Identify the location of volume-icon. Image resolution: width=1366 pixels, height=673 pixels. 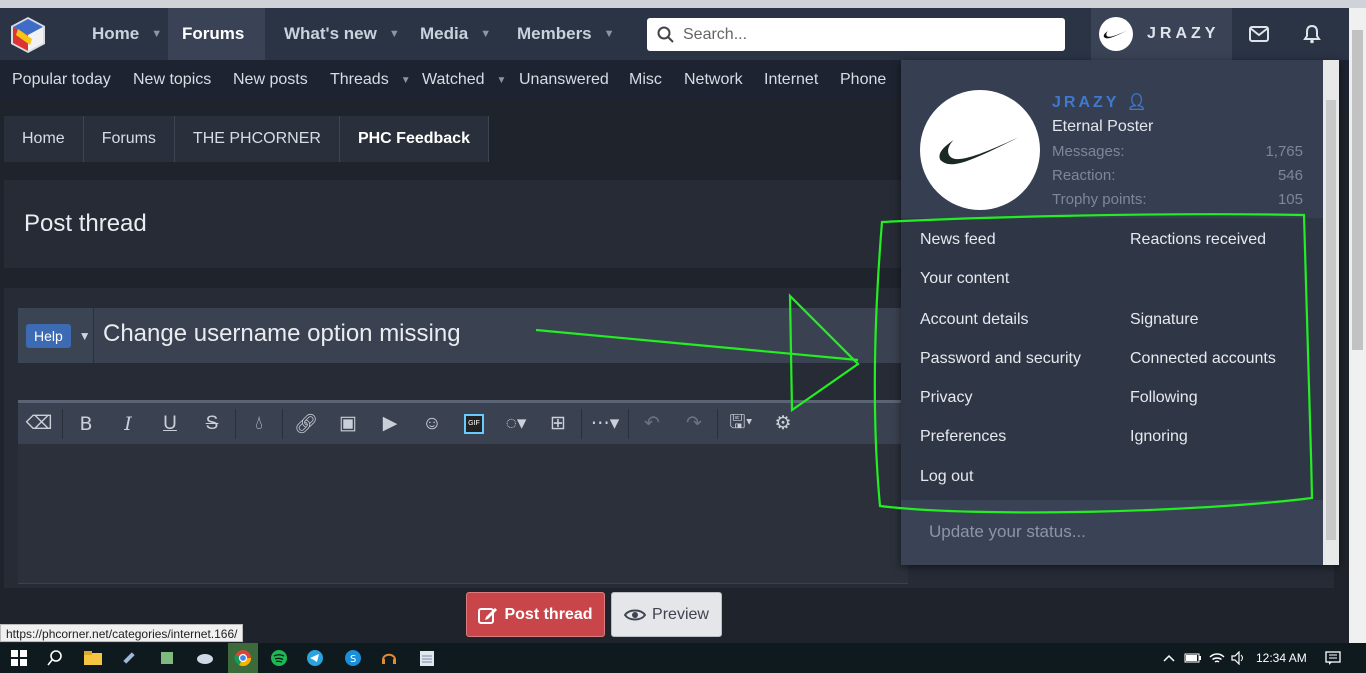
(1239, 658).